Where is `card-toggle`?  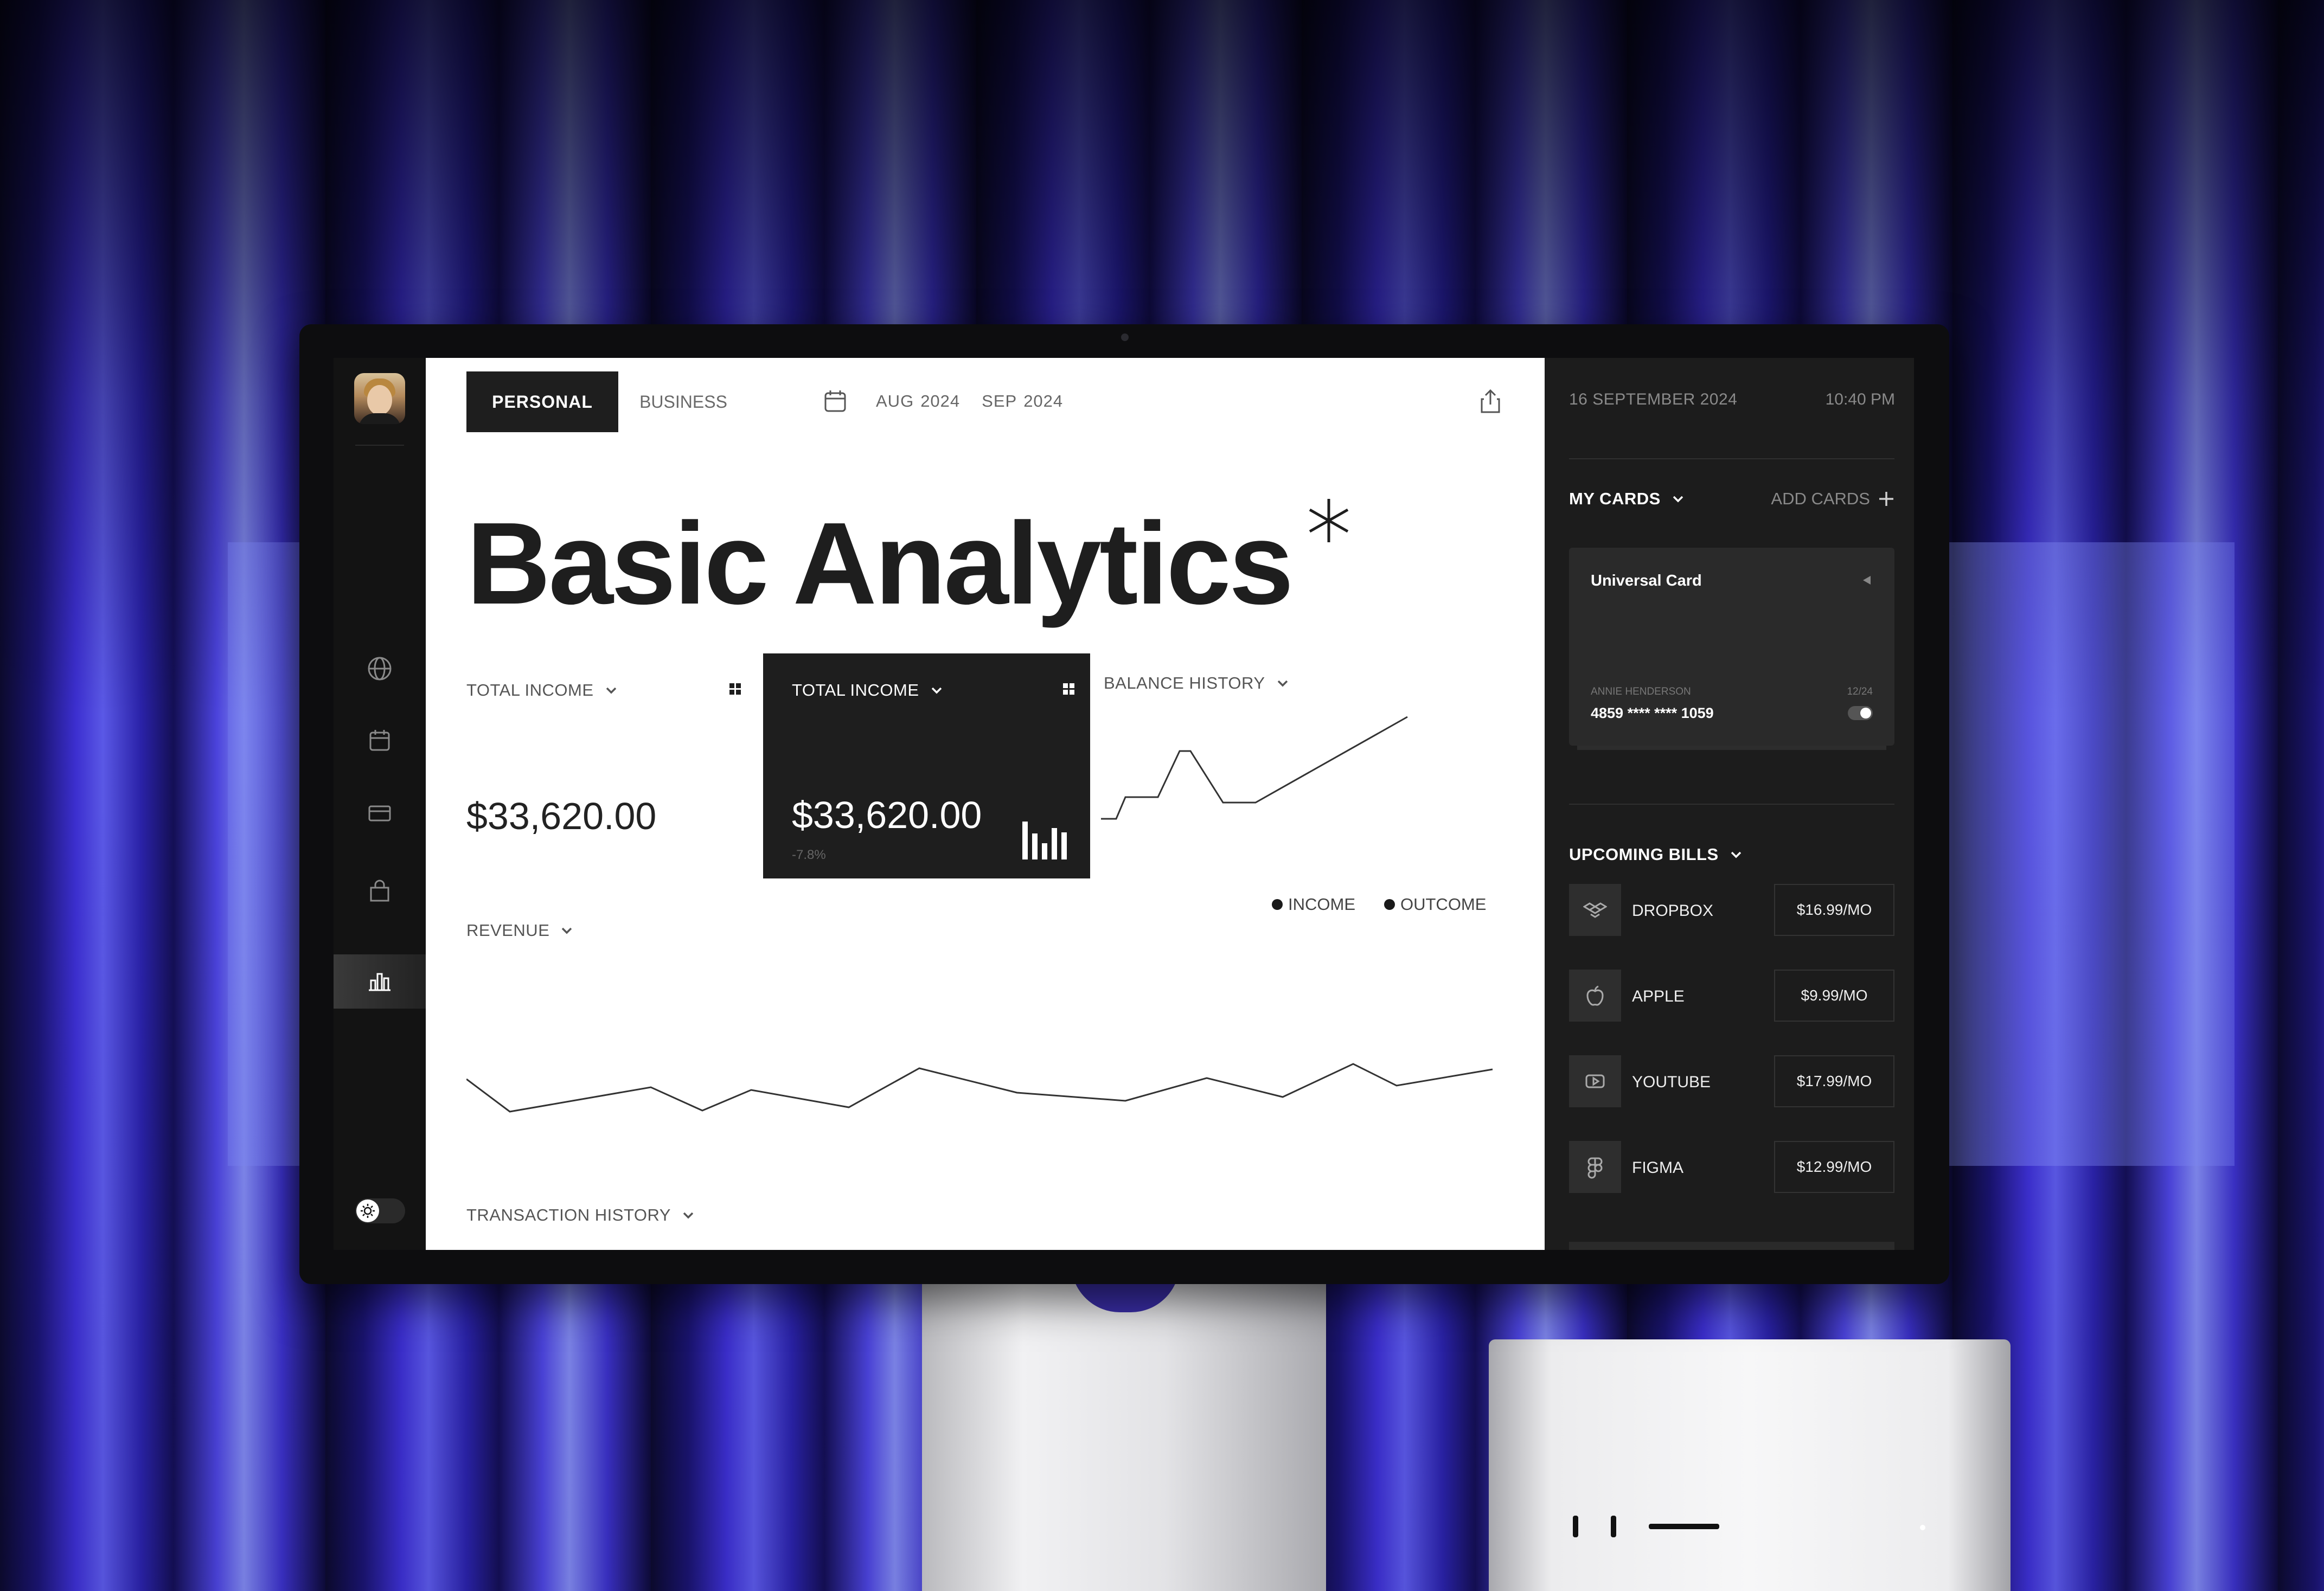 card-toggle is located at coordinates (1860, 713).